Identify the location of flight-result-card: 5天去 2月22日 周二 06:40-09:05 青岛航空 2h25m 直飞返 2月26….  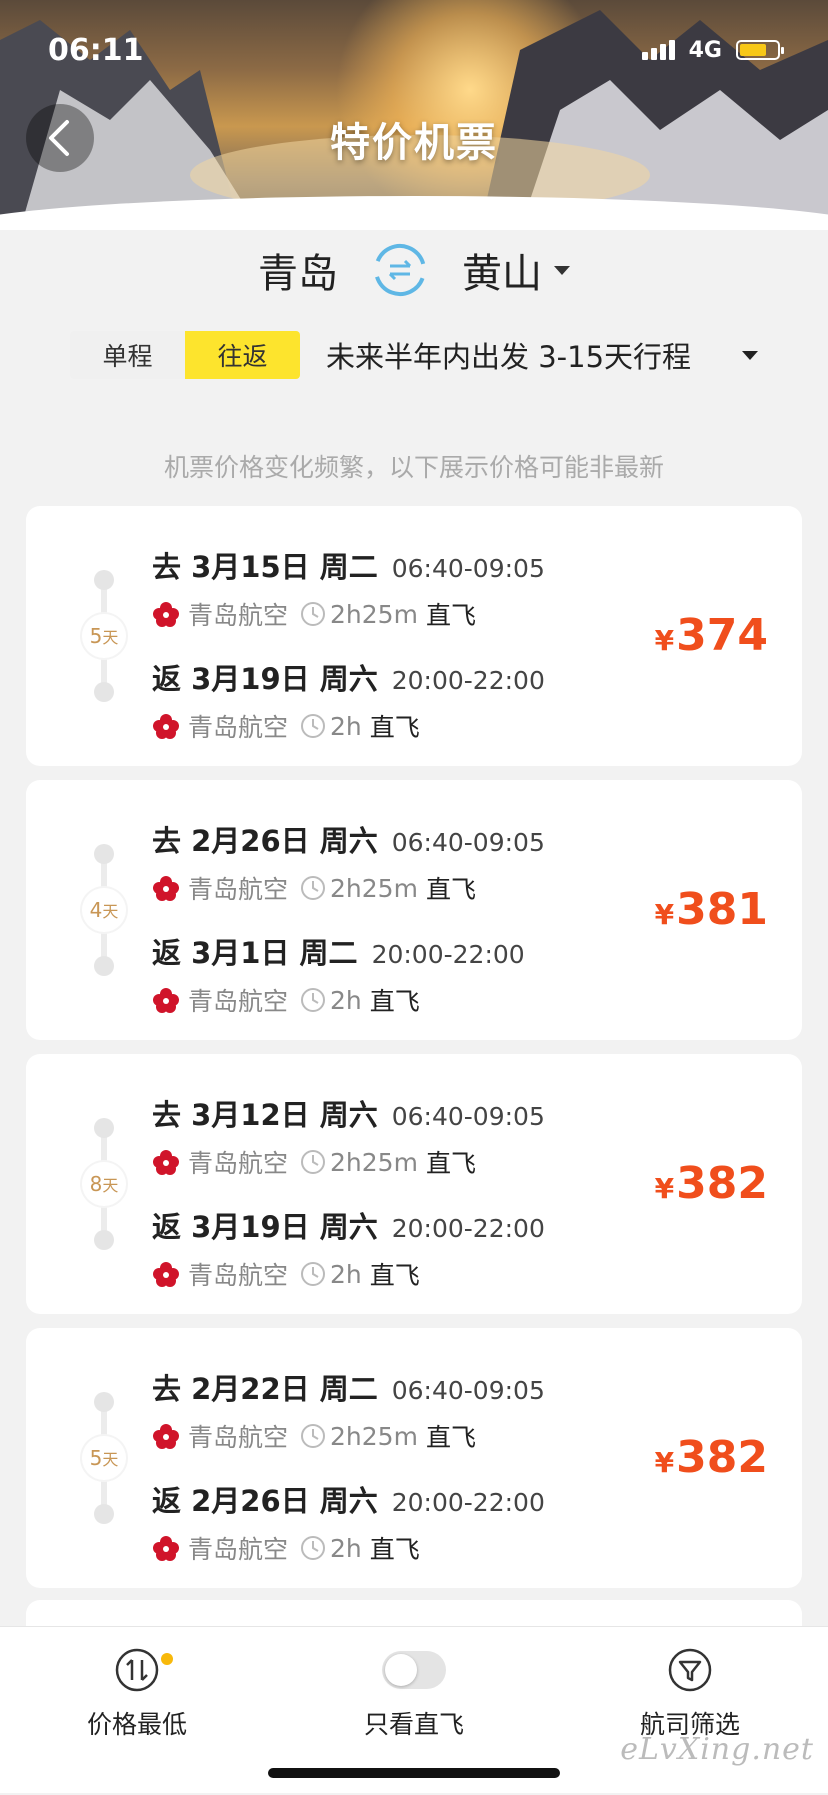
(414, 1458).